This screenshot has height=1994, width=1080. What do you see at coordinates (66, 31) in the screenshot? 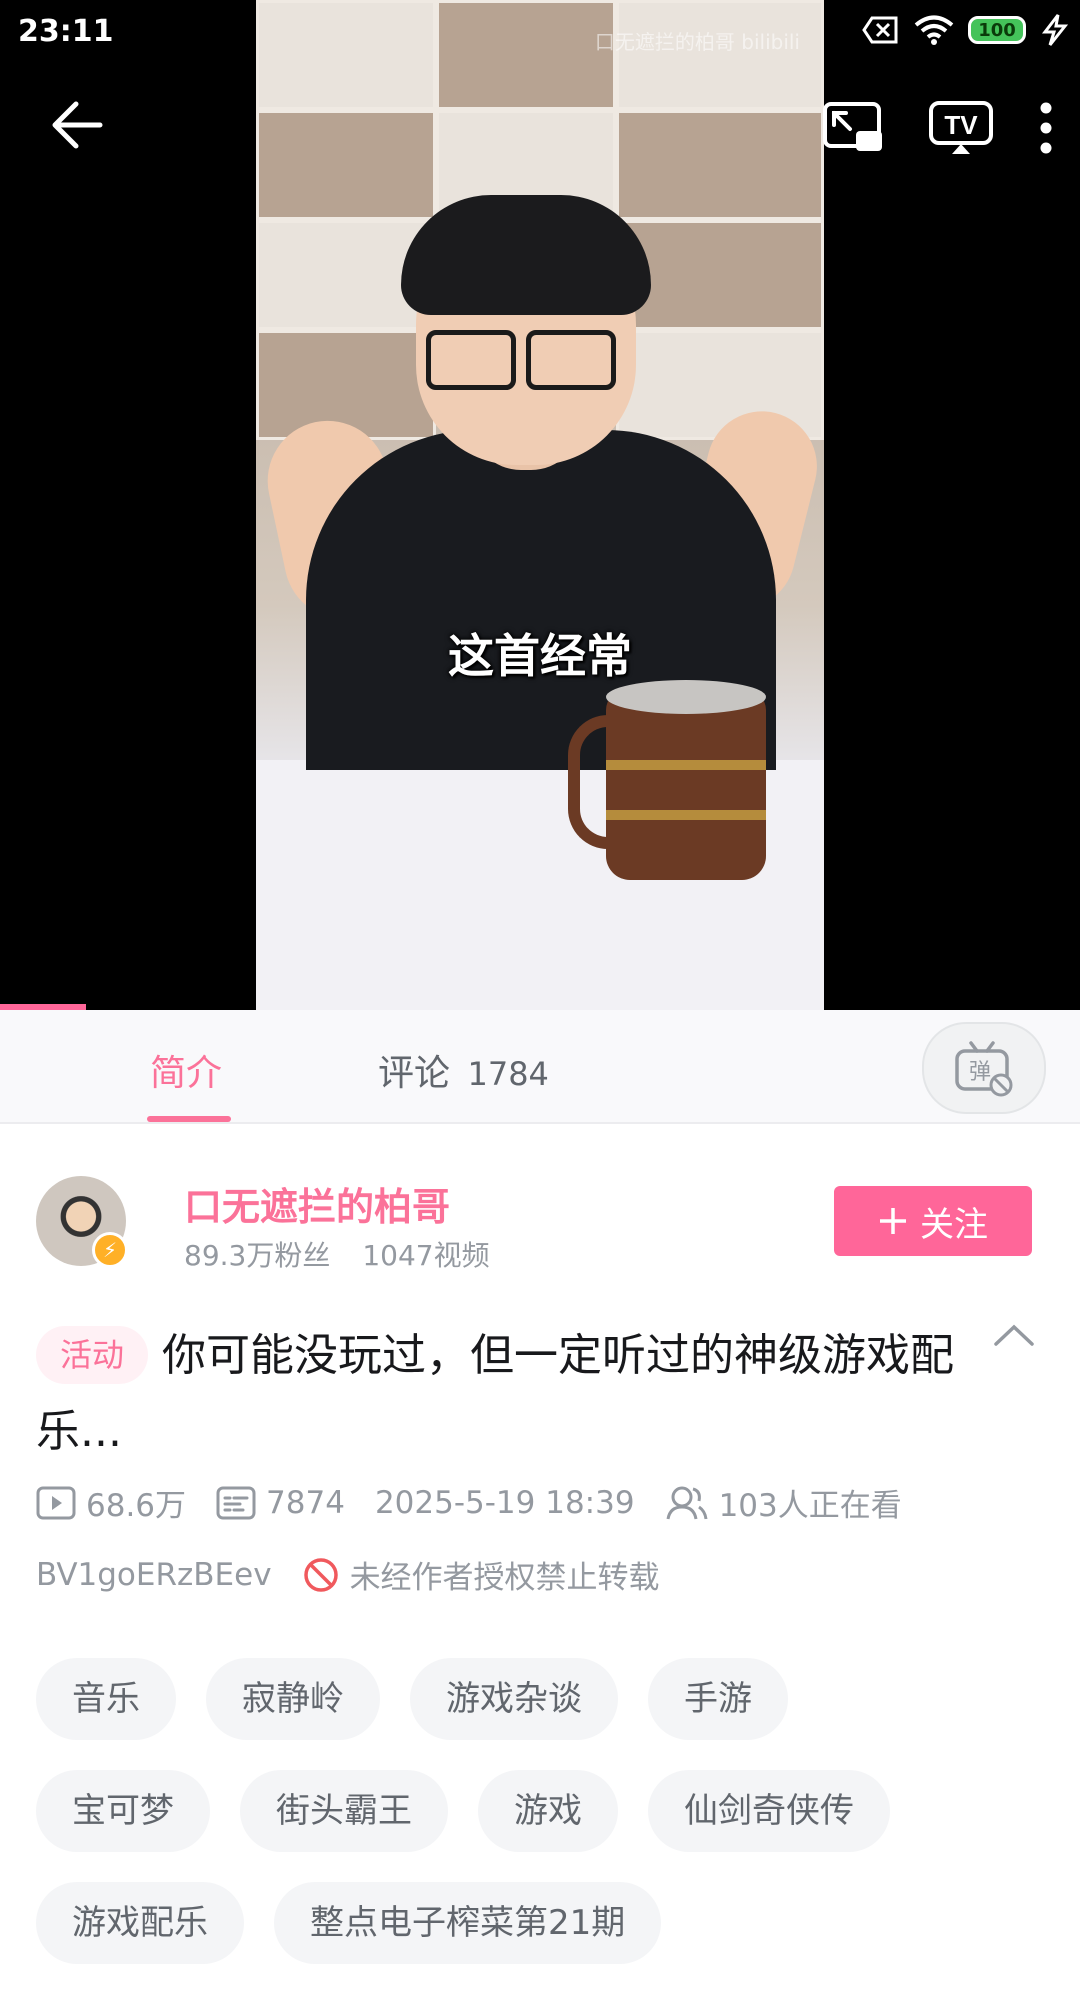
I see `status-time: 23:11` at bounding box center [66, 31].